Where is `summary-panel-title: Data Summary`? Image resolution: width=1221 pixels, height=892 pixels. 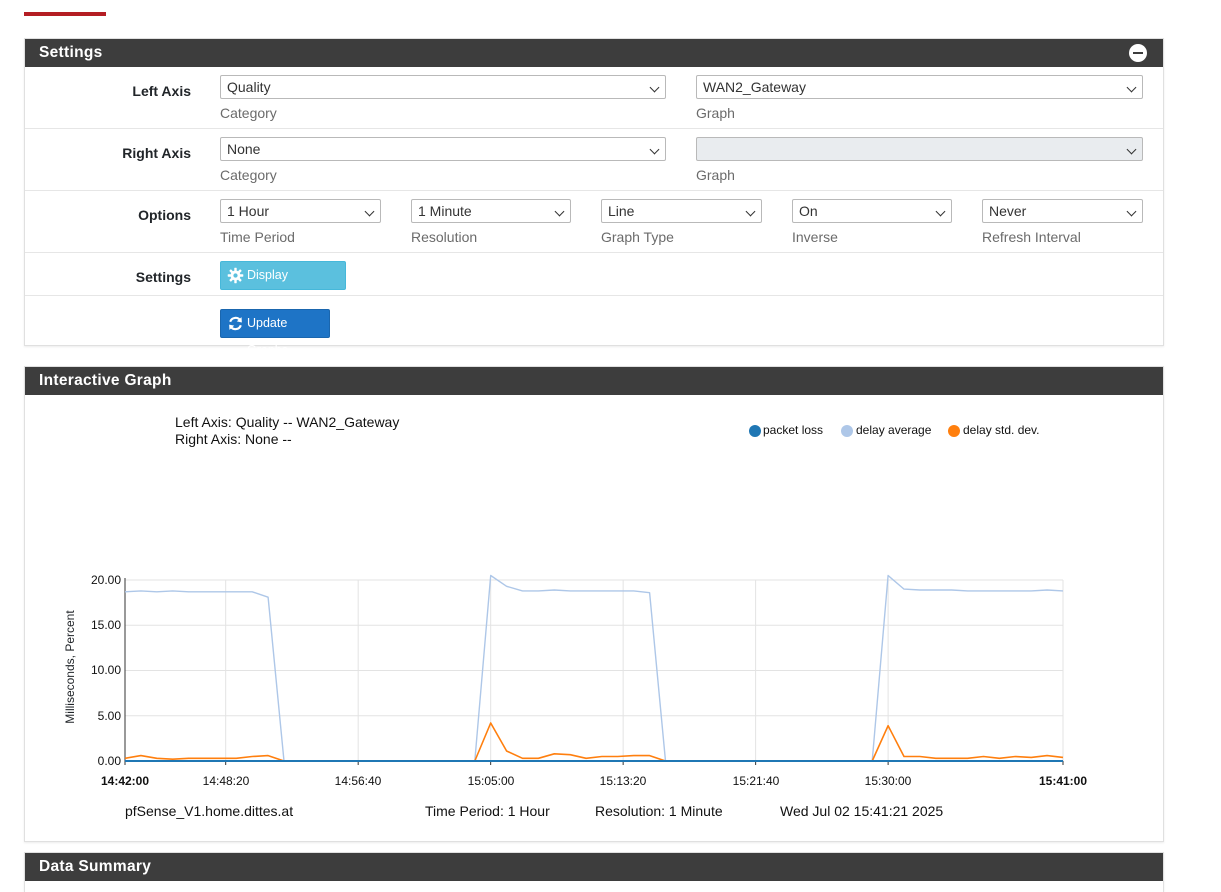
summary-panel-title: Data Summary is located at coordinates (95, 866).